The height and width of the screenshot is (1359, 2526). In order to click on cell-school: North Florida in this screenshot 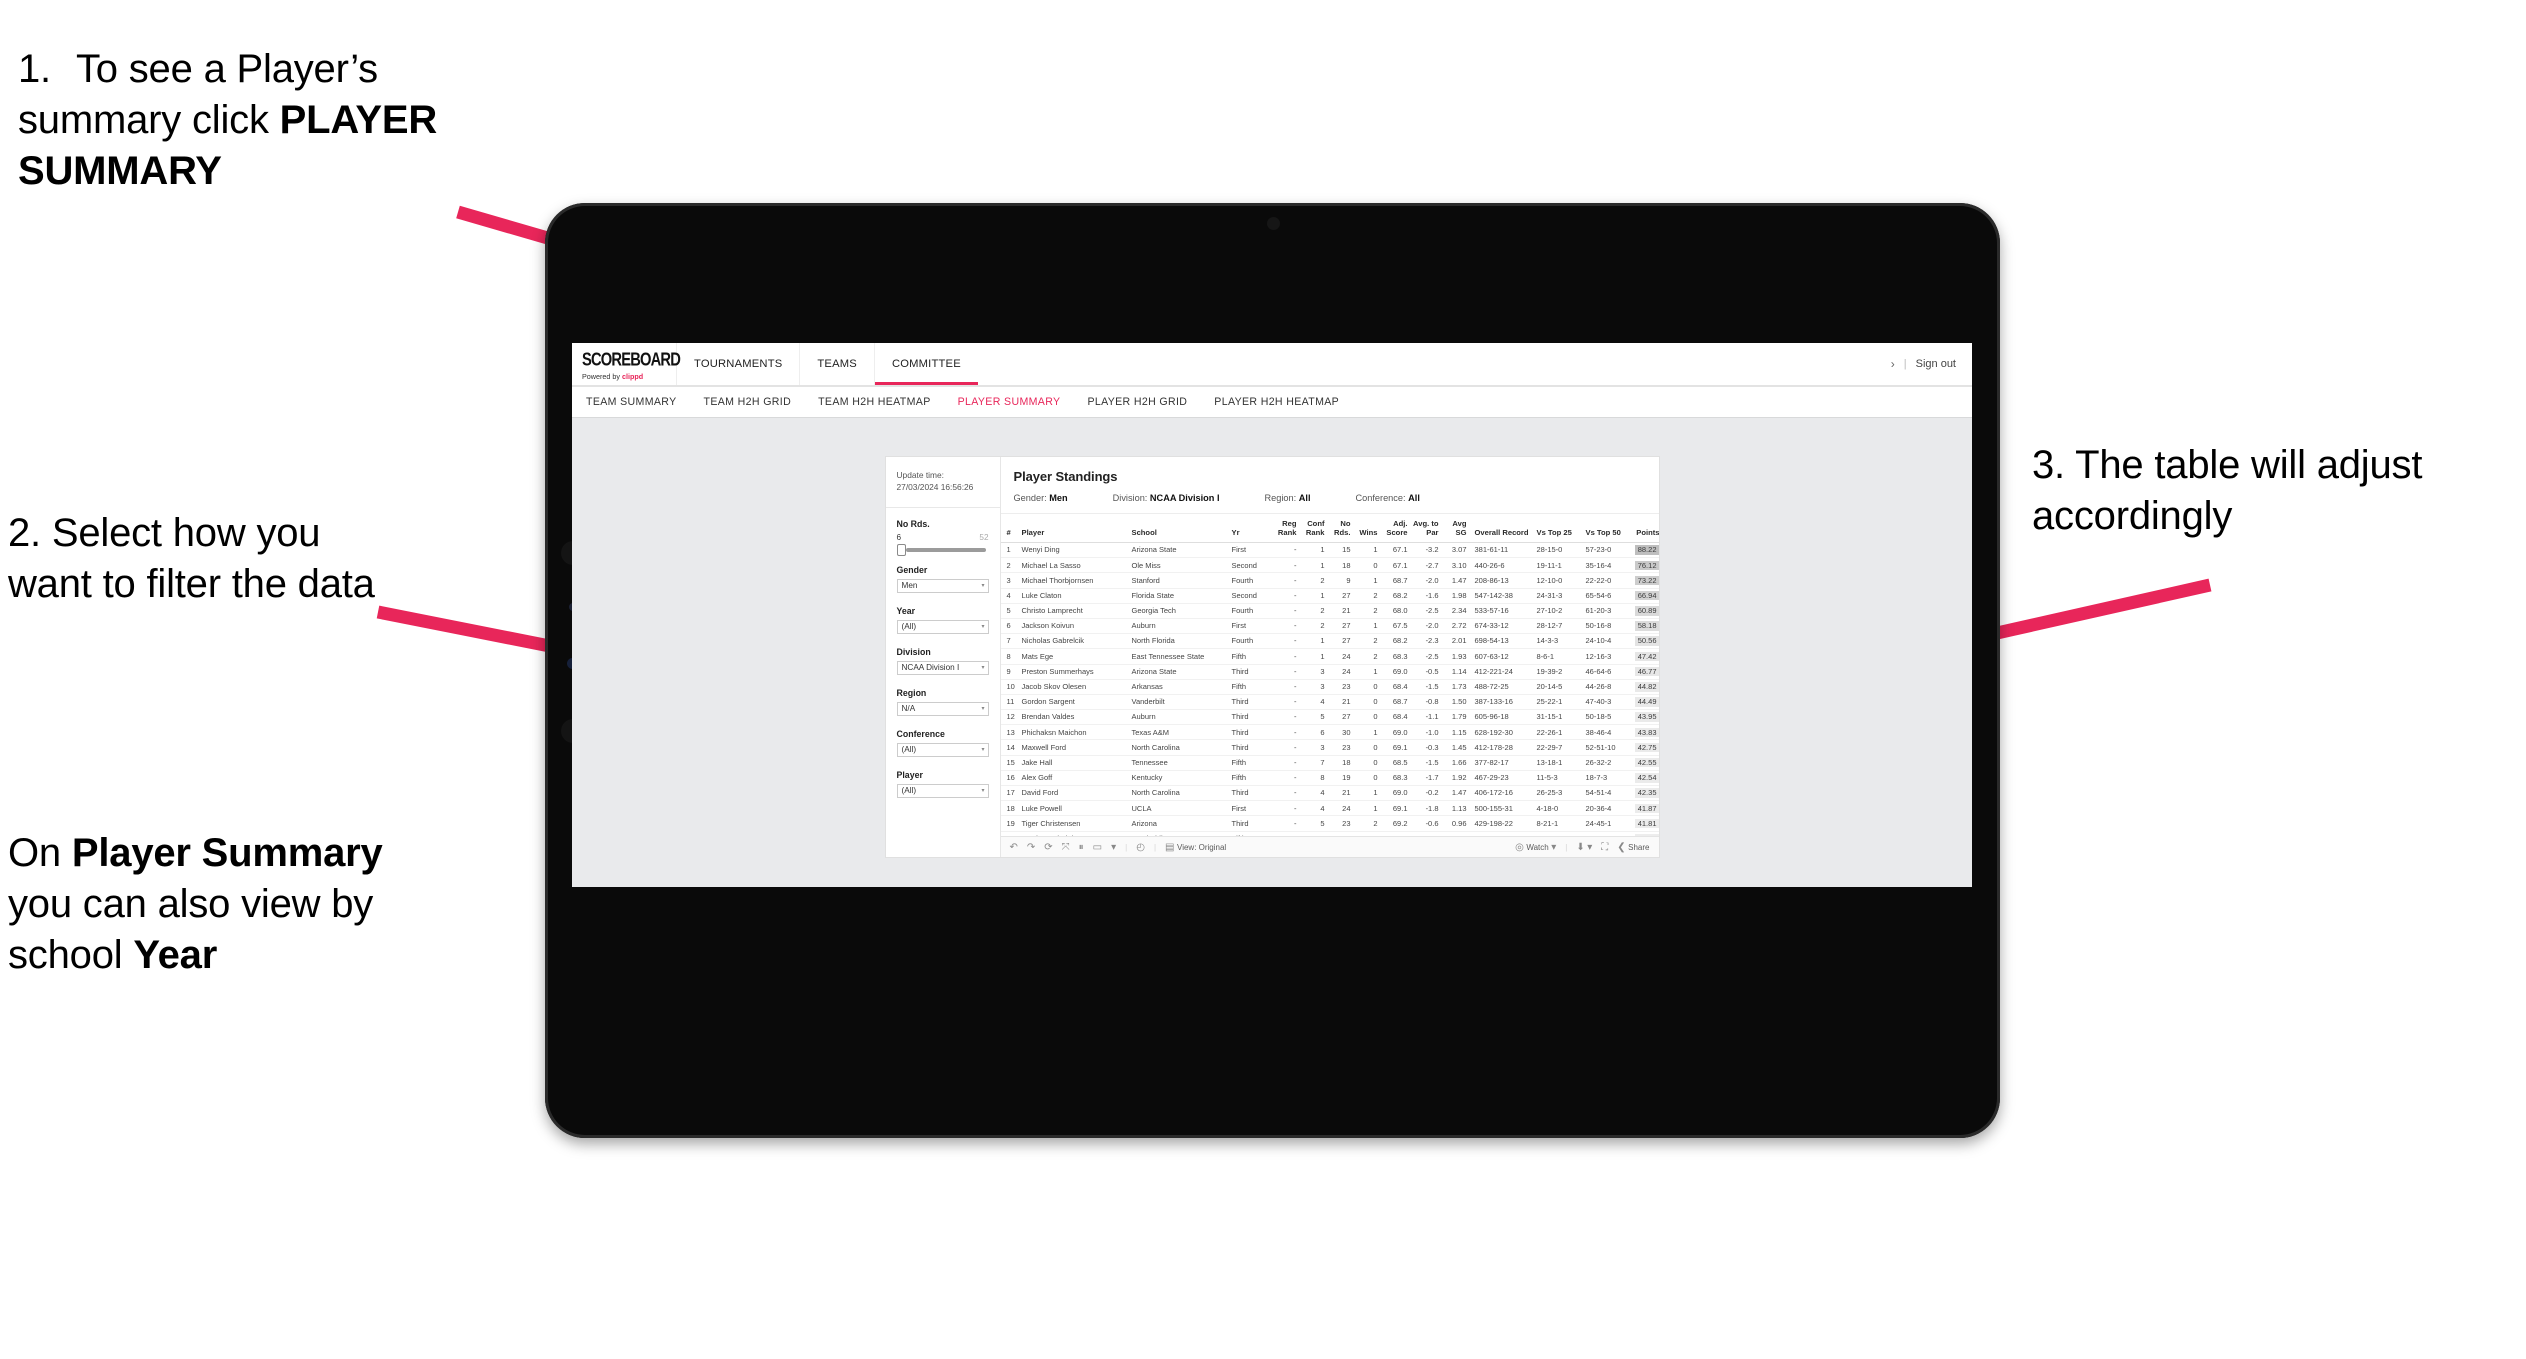, I will do `click(1179, 641)`.